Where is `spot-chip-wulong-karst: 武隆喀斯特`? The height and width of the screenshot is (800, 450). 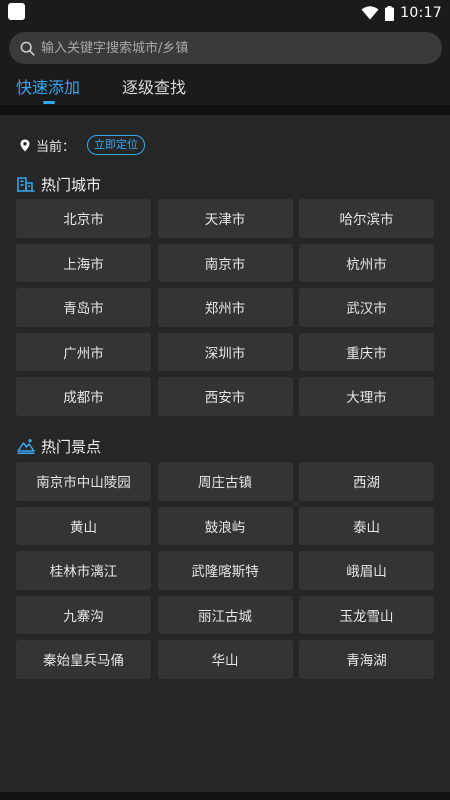 spot-chip-wulong-karst: 武隆喀斯特 is located at coordinates (225, 570).